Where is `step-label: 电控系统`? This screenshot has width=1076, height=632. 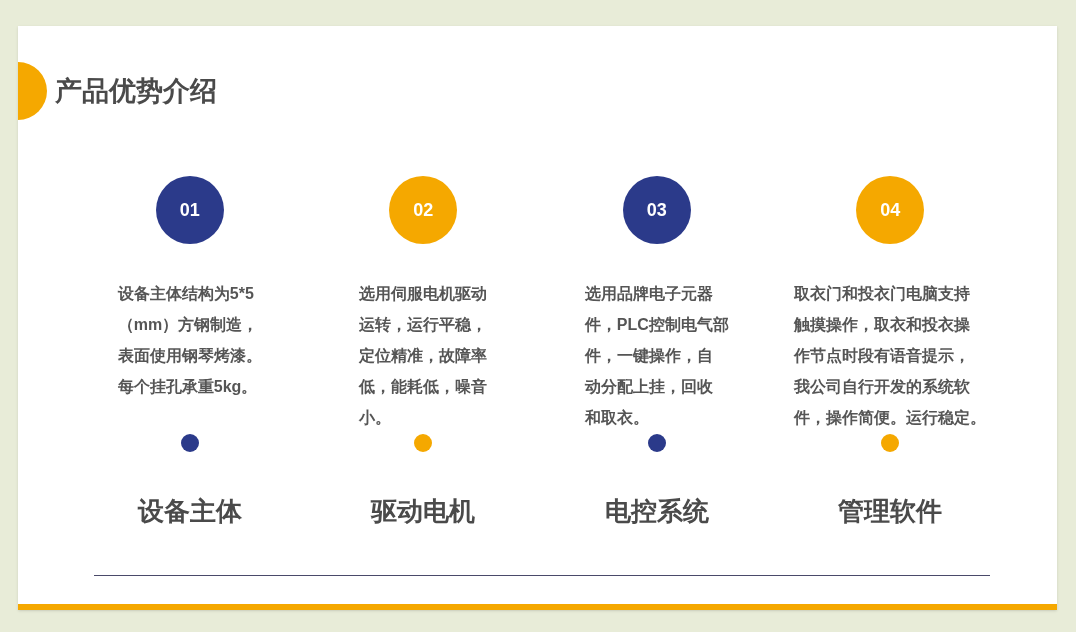
step-label: 电控系统 is located at coordinates (656, 511).